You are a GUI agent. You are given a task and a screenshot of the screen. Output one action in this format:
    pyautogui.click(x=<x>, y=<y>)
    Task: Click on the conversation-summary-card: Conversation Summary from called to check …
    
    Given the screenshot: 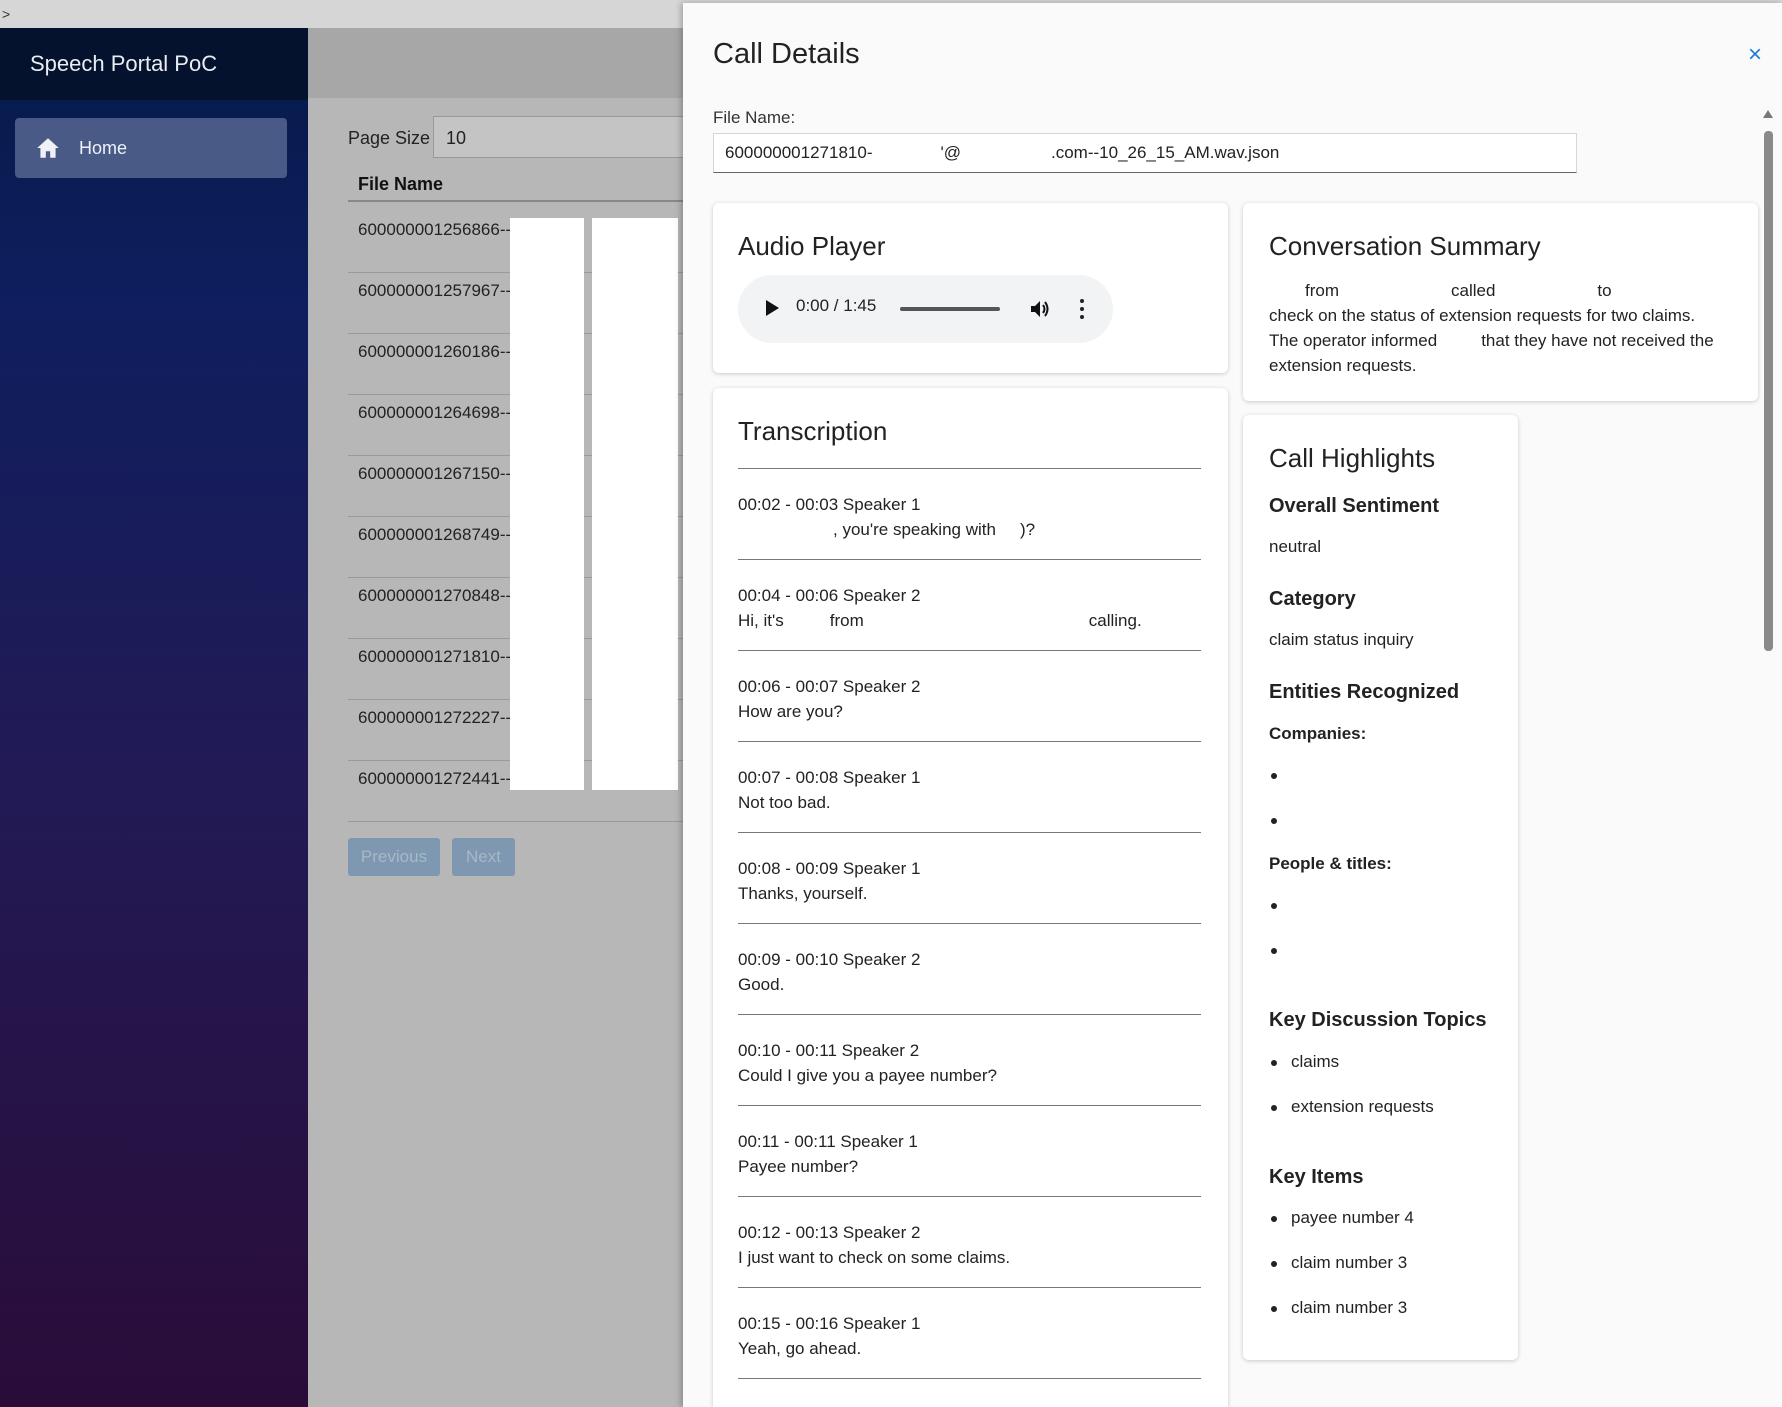 What is the action you would take?
    pyautogui.click(x=1500, y=302)
    